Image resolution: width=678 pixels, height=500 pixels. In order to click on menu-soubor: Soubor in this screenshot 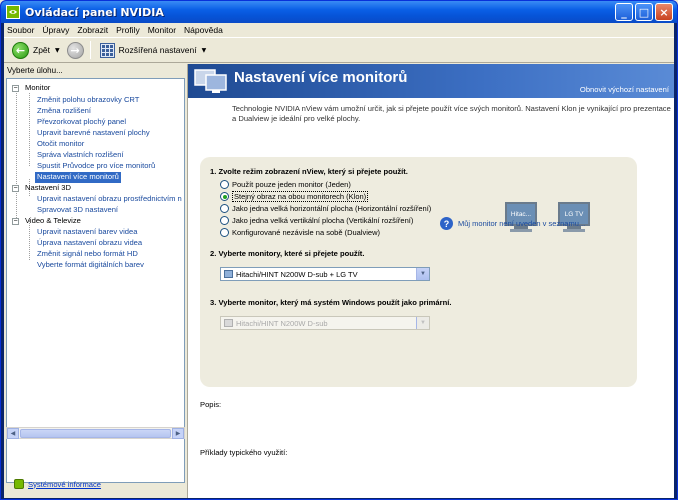, I will do `click(20, 30)`.